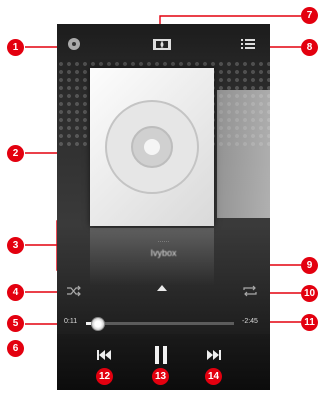 The width and height of the screenshot is (323, 409). Describe the element at coordinates (250, 290) in the screenshot. I see `repeat-icon` at that location.